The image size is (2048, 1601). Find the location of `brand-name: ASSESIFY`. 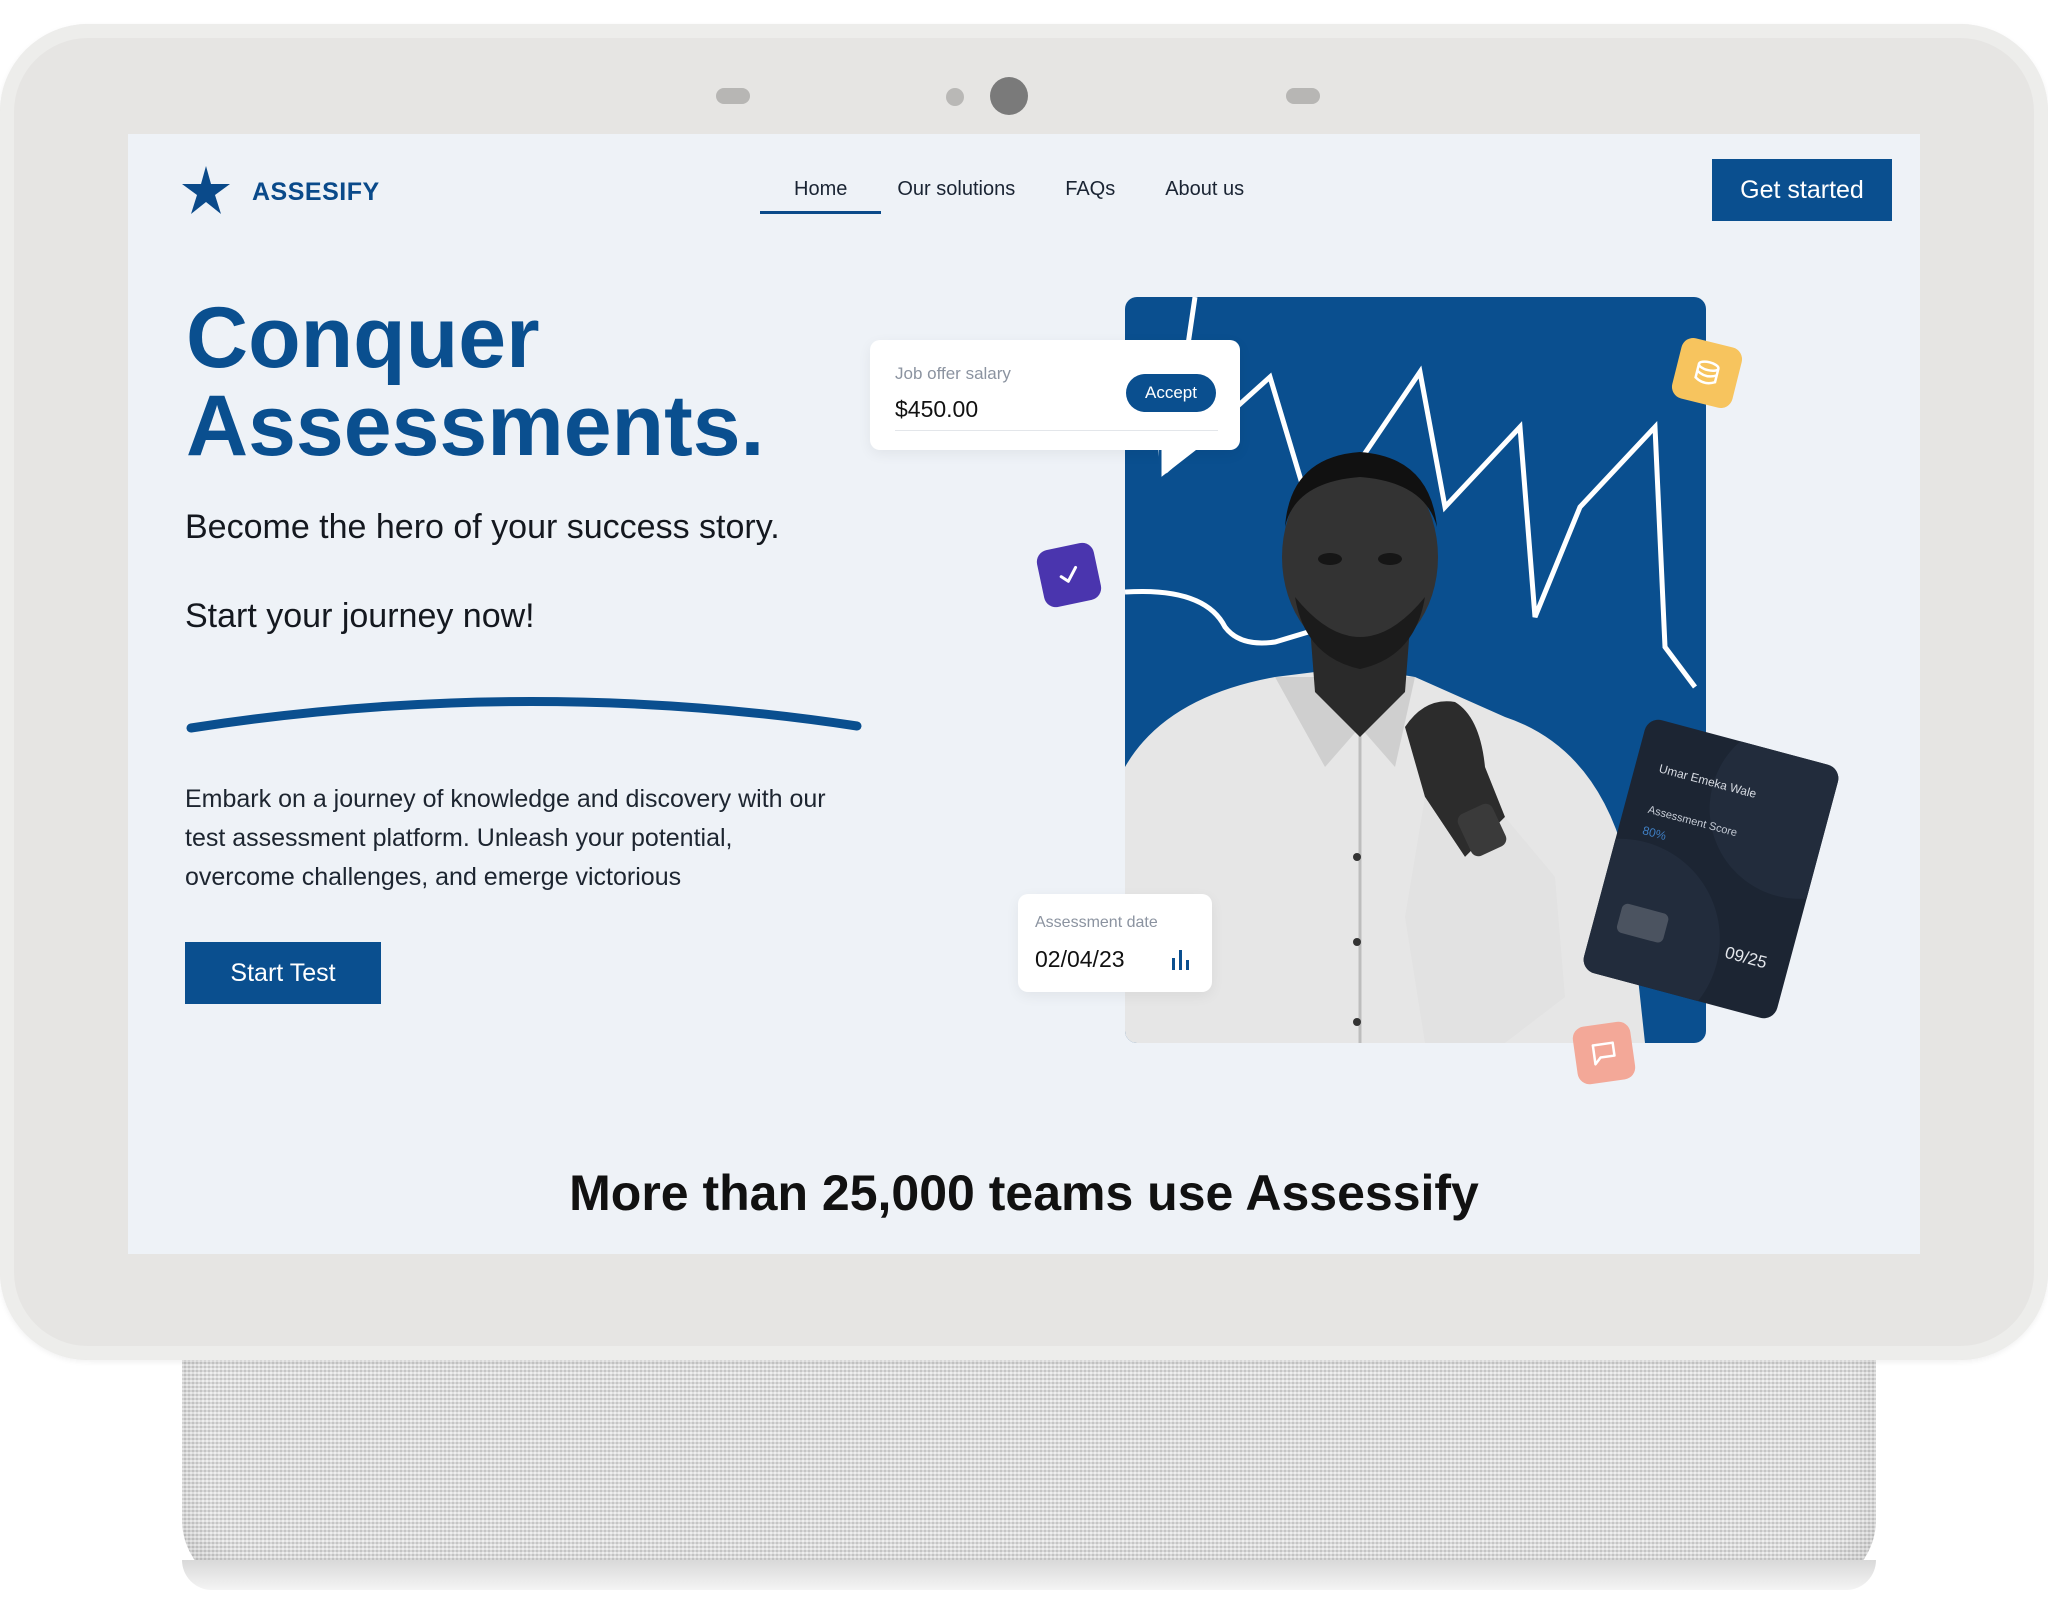

brand-name: ASSESIFY is located at coordinates (316, 192).